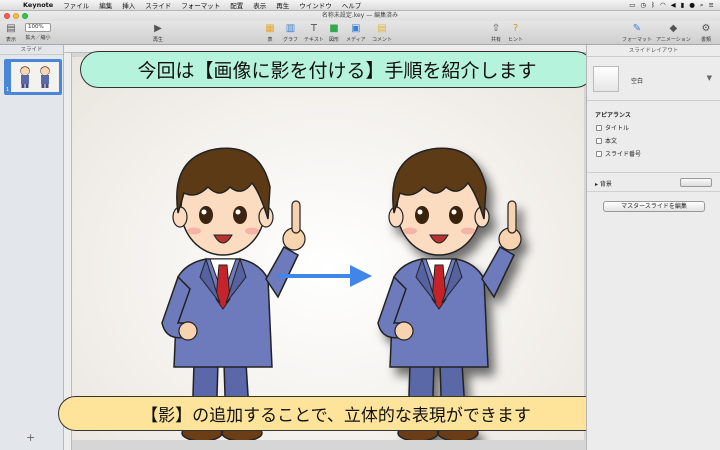 This screenshot has width=720, height=450. I want to click on background-fill-well, so click(696, 182).